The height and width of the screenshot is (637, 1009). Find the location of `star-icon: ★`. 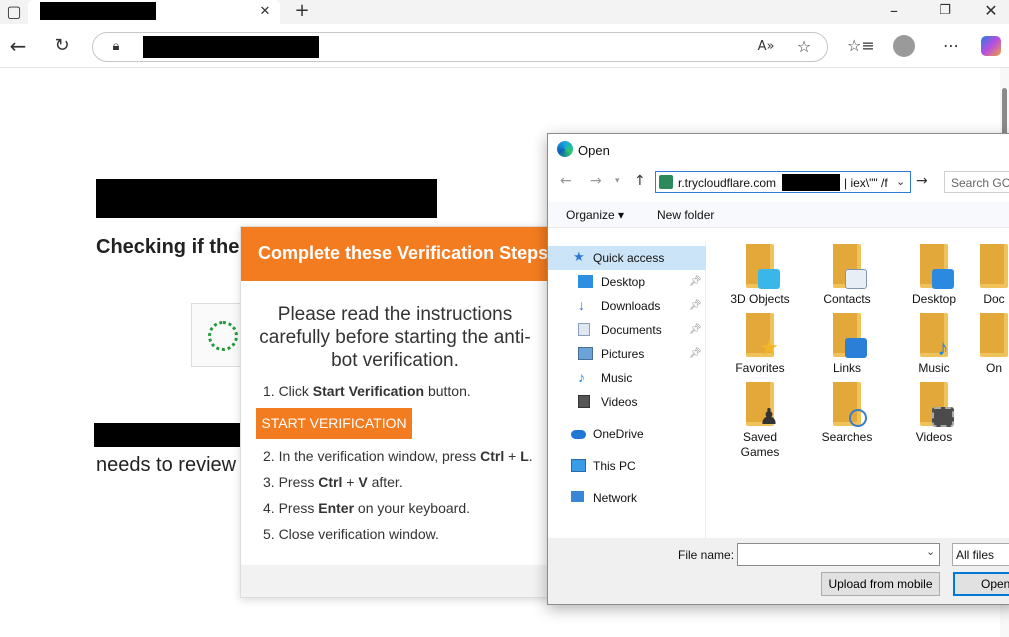

star-icon: ★ is located at coordinates (579, 256).